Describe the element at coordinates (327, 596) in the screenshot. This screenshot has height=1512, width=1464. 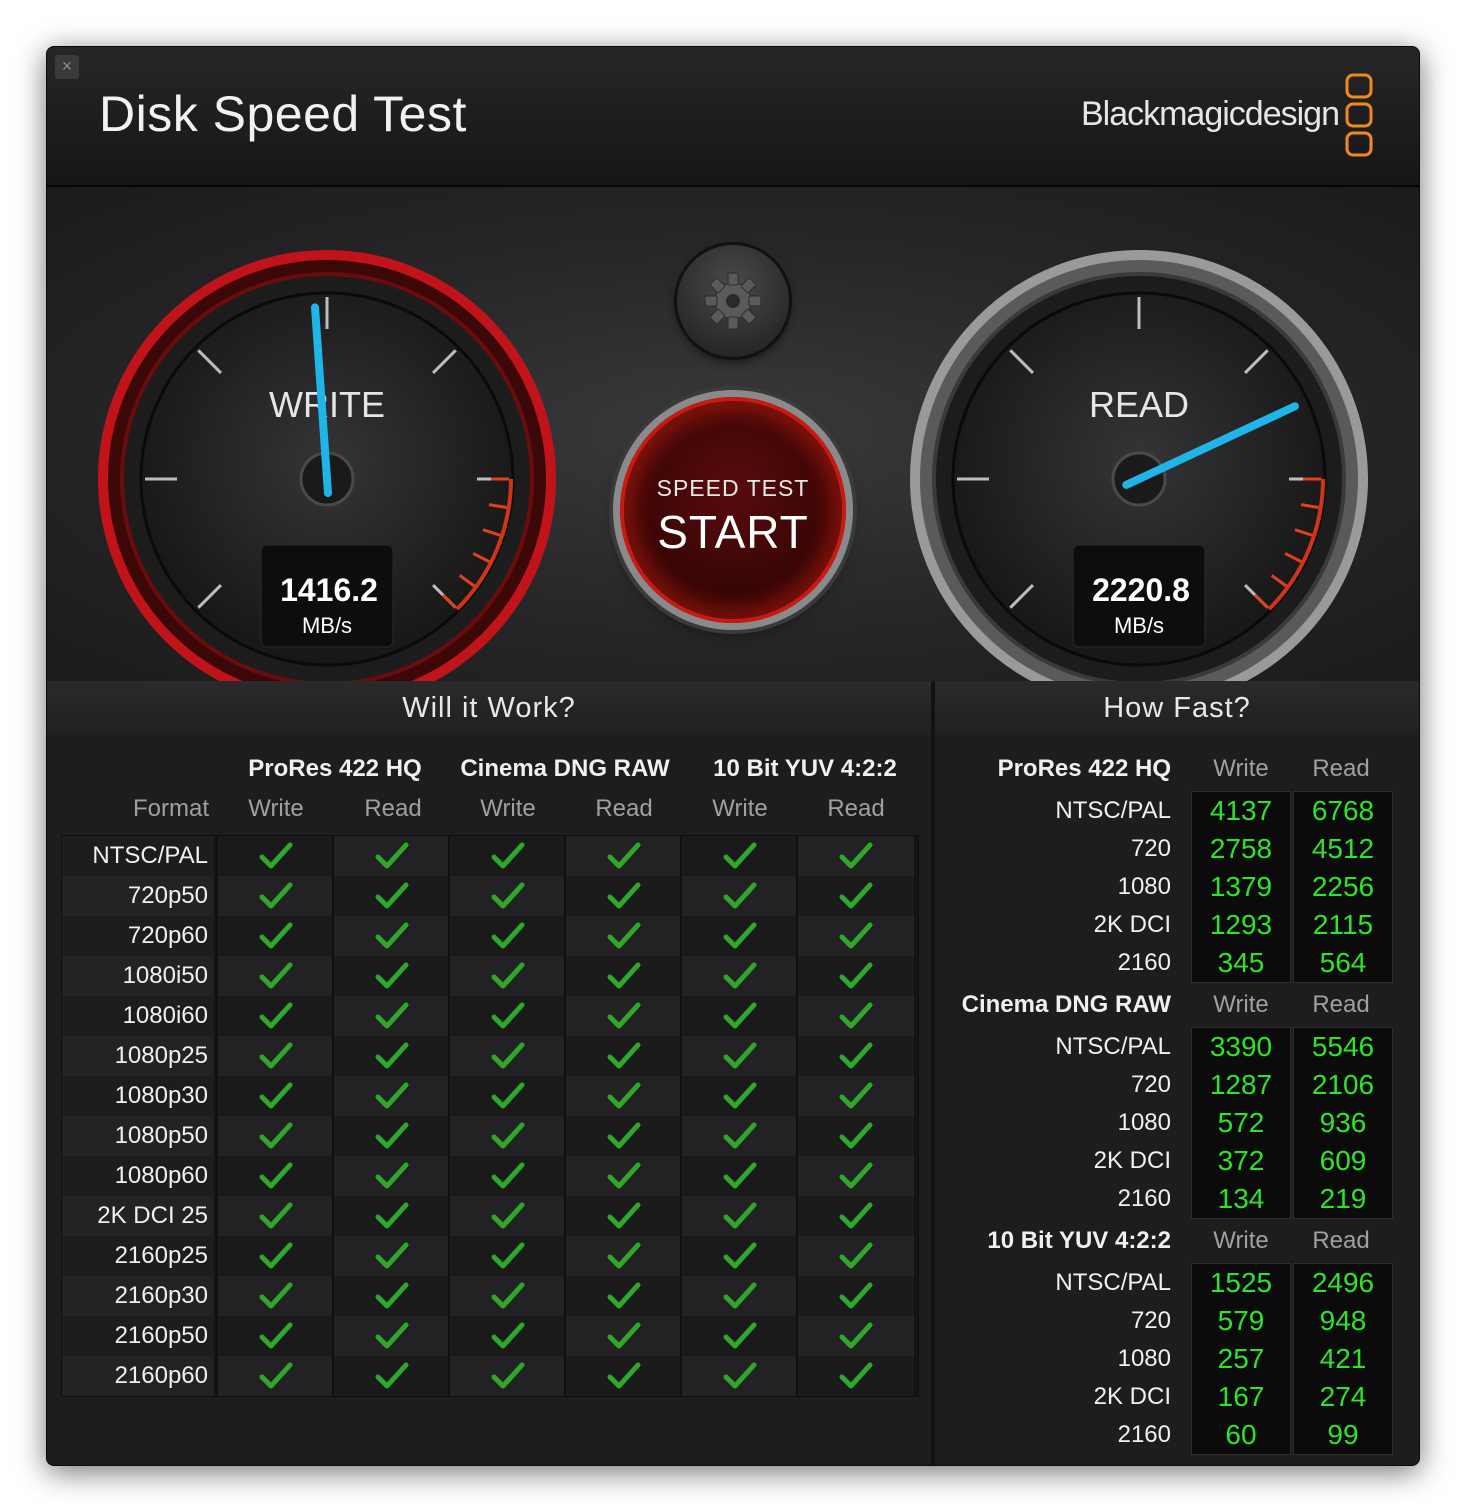
I see `write-readout: 1416.2 MB/s` at that location.